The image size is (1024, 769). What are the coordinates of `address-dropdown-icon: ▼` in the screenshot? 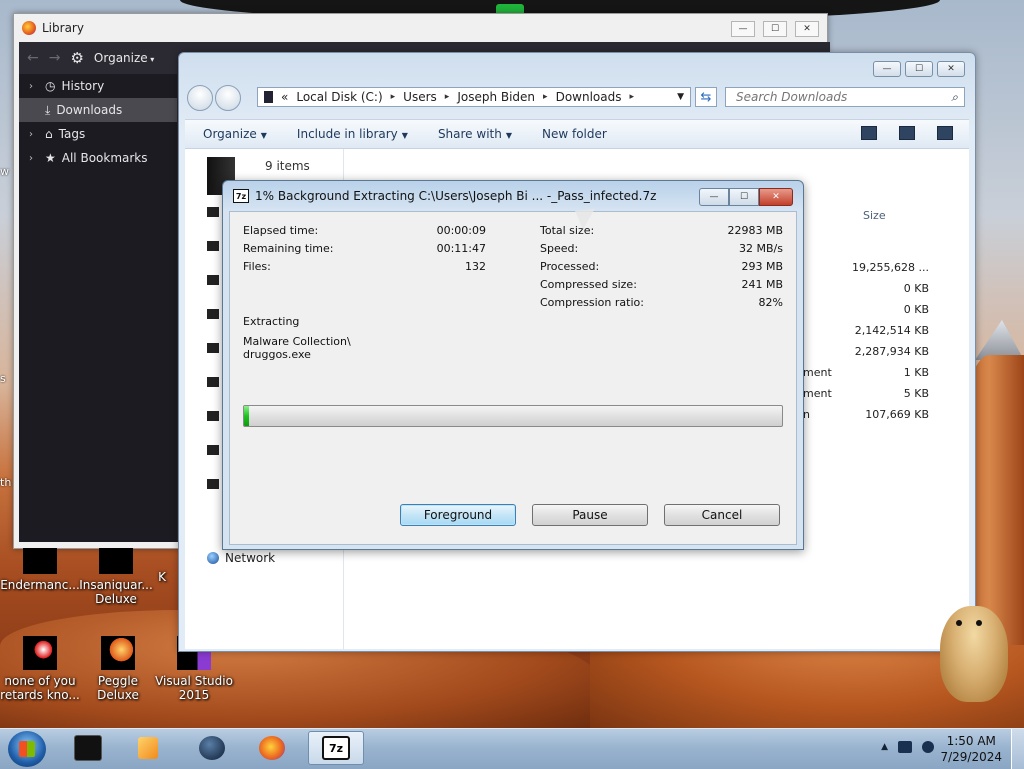 It's located at (680, 97).